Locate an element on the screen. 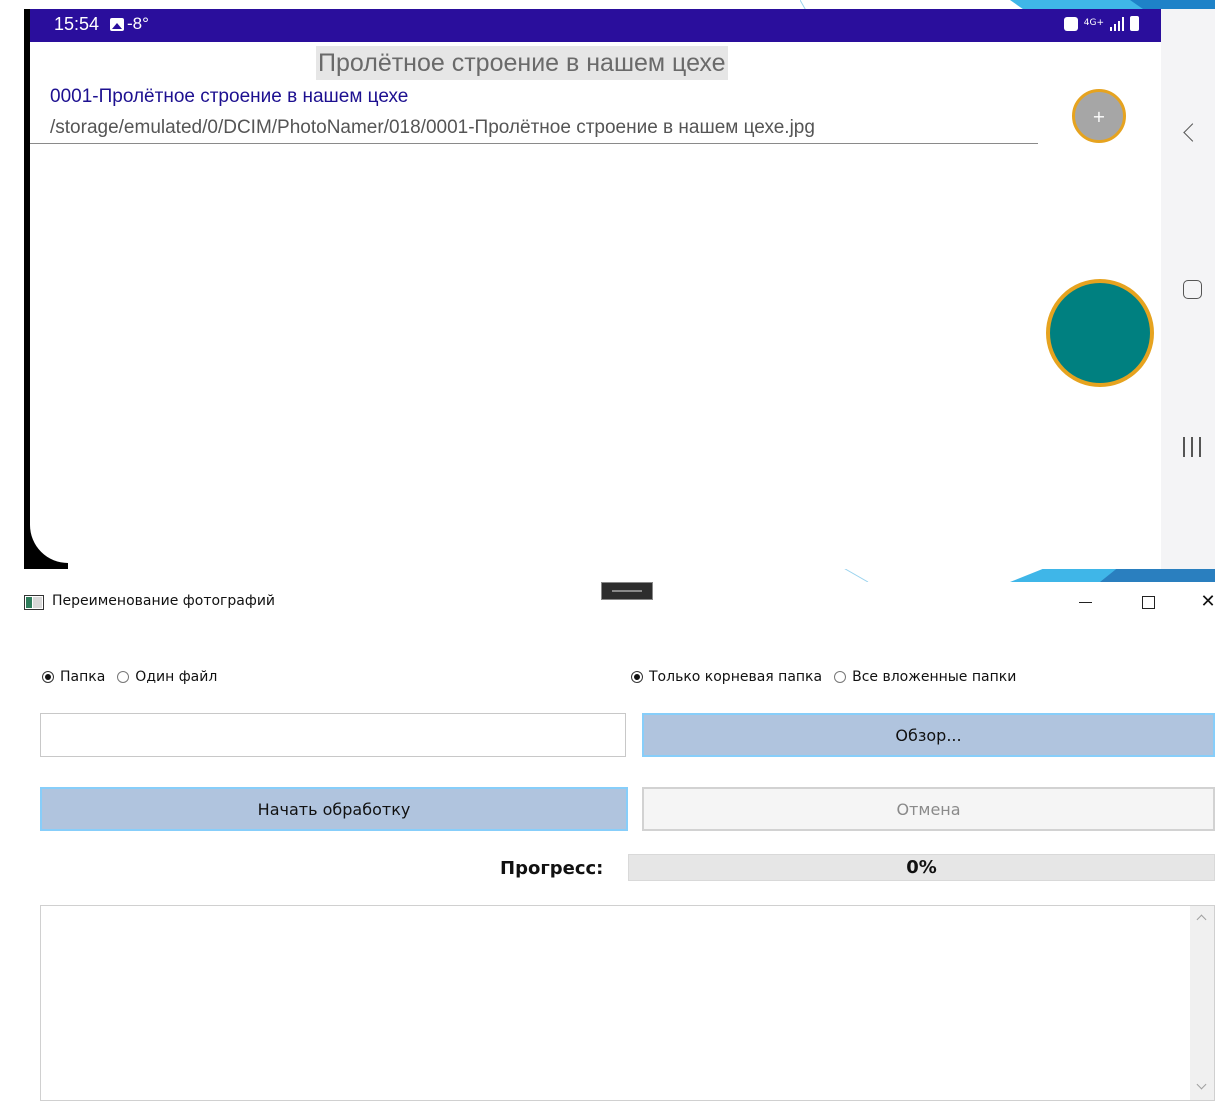 Image resolution: width=1215 pixels, height=1116 pixels. title-bar: Переименование фотографий ✕ is located at coordinates (607, 602).